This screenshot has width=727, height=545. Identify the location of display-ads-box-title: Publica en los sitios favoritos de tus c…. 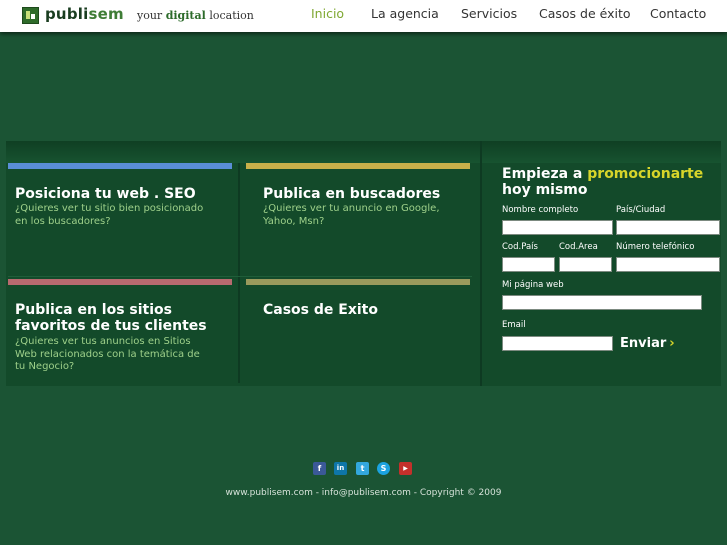
(126, 318).